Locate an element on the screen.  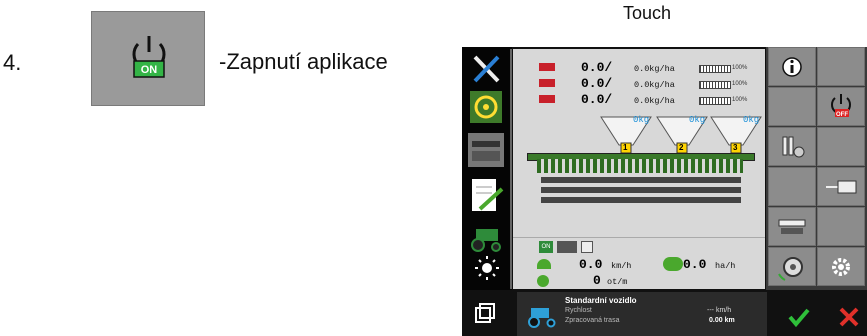
area-timer-icon is located at coordinates (673, 264).